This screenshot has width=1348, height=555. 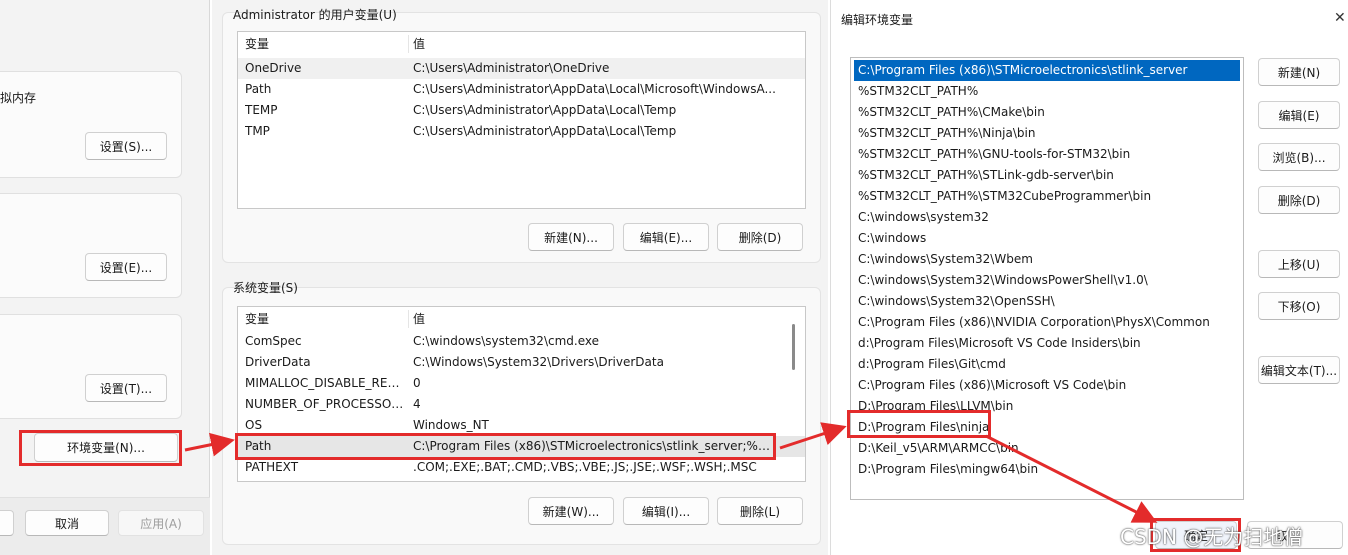 I want to click on annotation-arrows, so click(x=671, y=472).